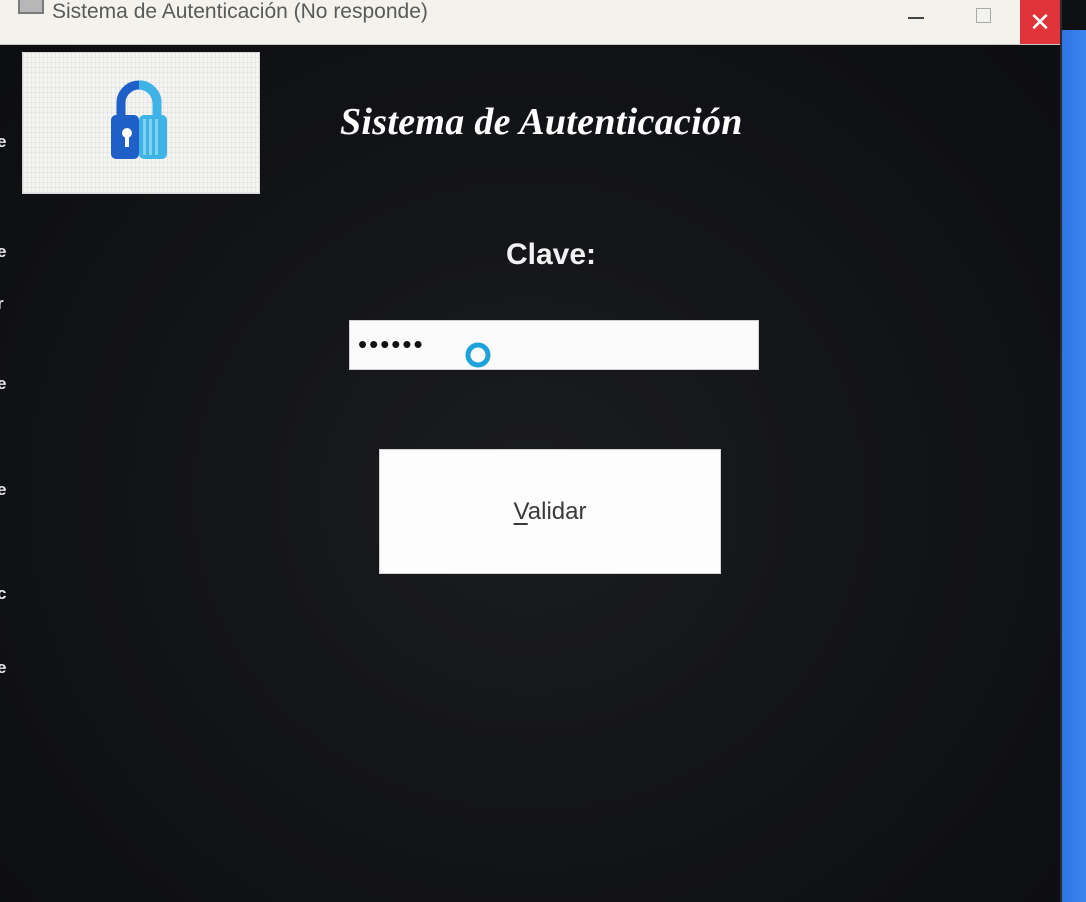 The height and width of the screenshot is (902, 1086). I want to click on title-bar: Sistema de Autenticación (No responde) ✕, so click(530, 22).